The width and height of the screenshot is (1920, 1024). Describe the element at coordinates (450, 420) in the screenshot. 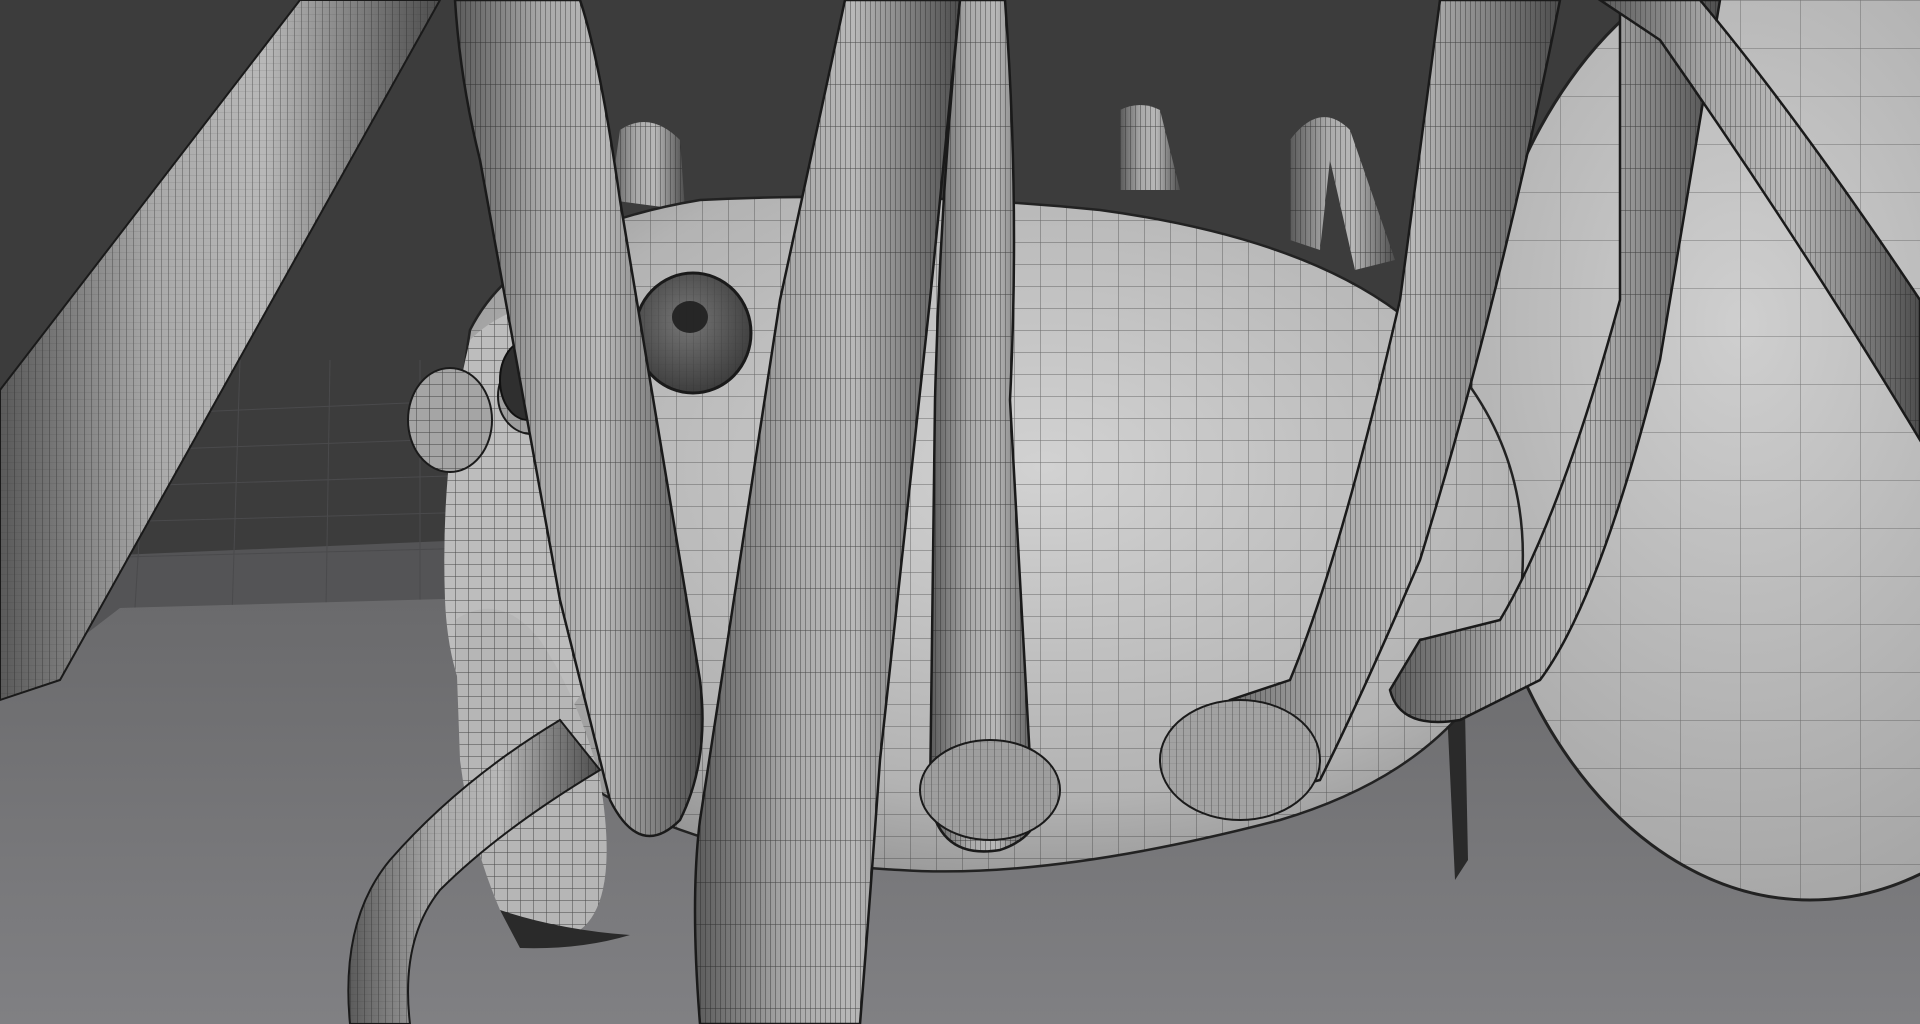

I see `spider-eye-left` at that location.